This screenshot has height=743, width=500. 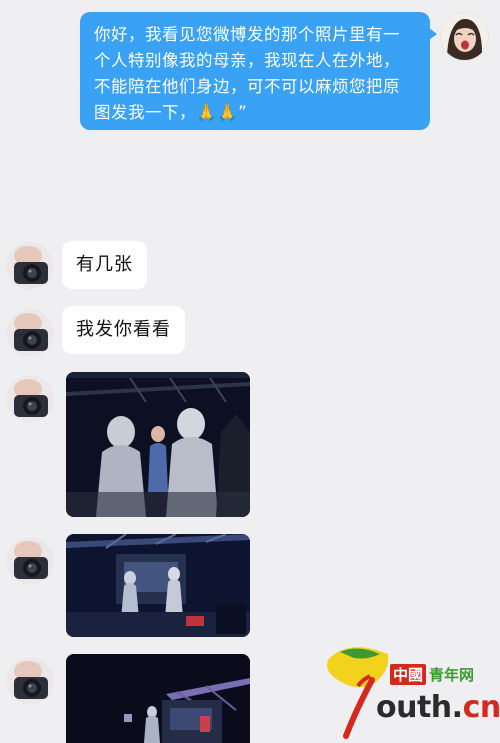 I want to click on self-avatar, so click(x=464, y=36).